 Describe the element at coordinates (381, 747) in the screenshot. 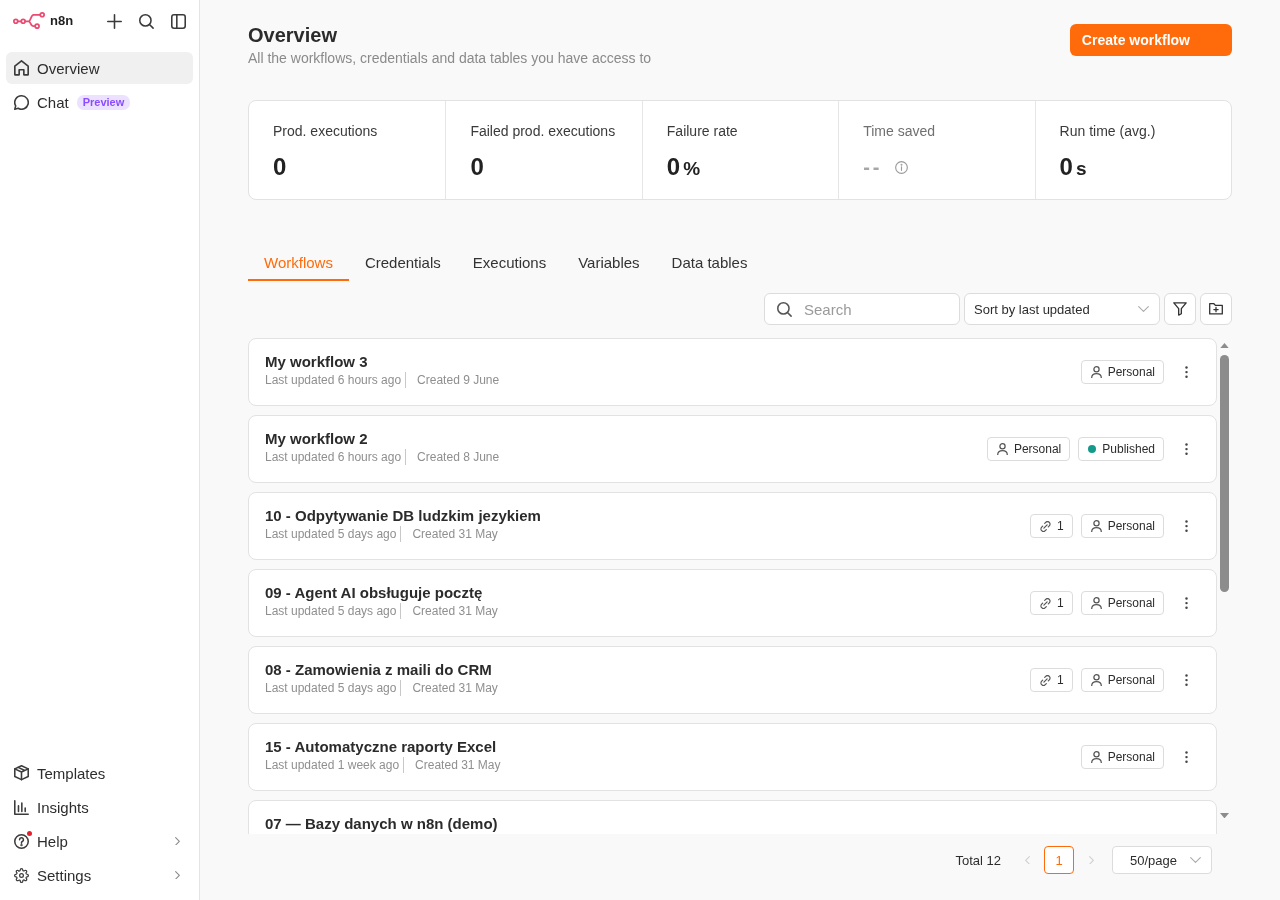

I see `workflow-title: 15 - Automatyczne raporty Excel` at that location.